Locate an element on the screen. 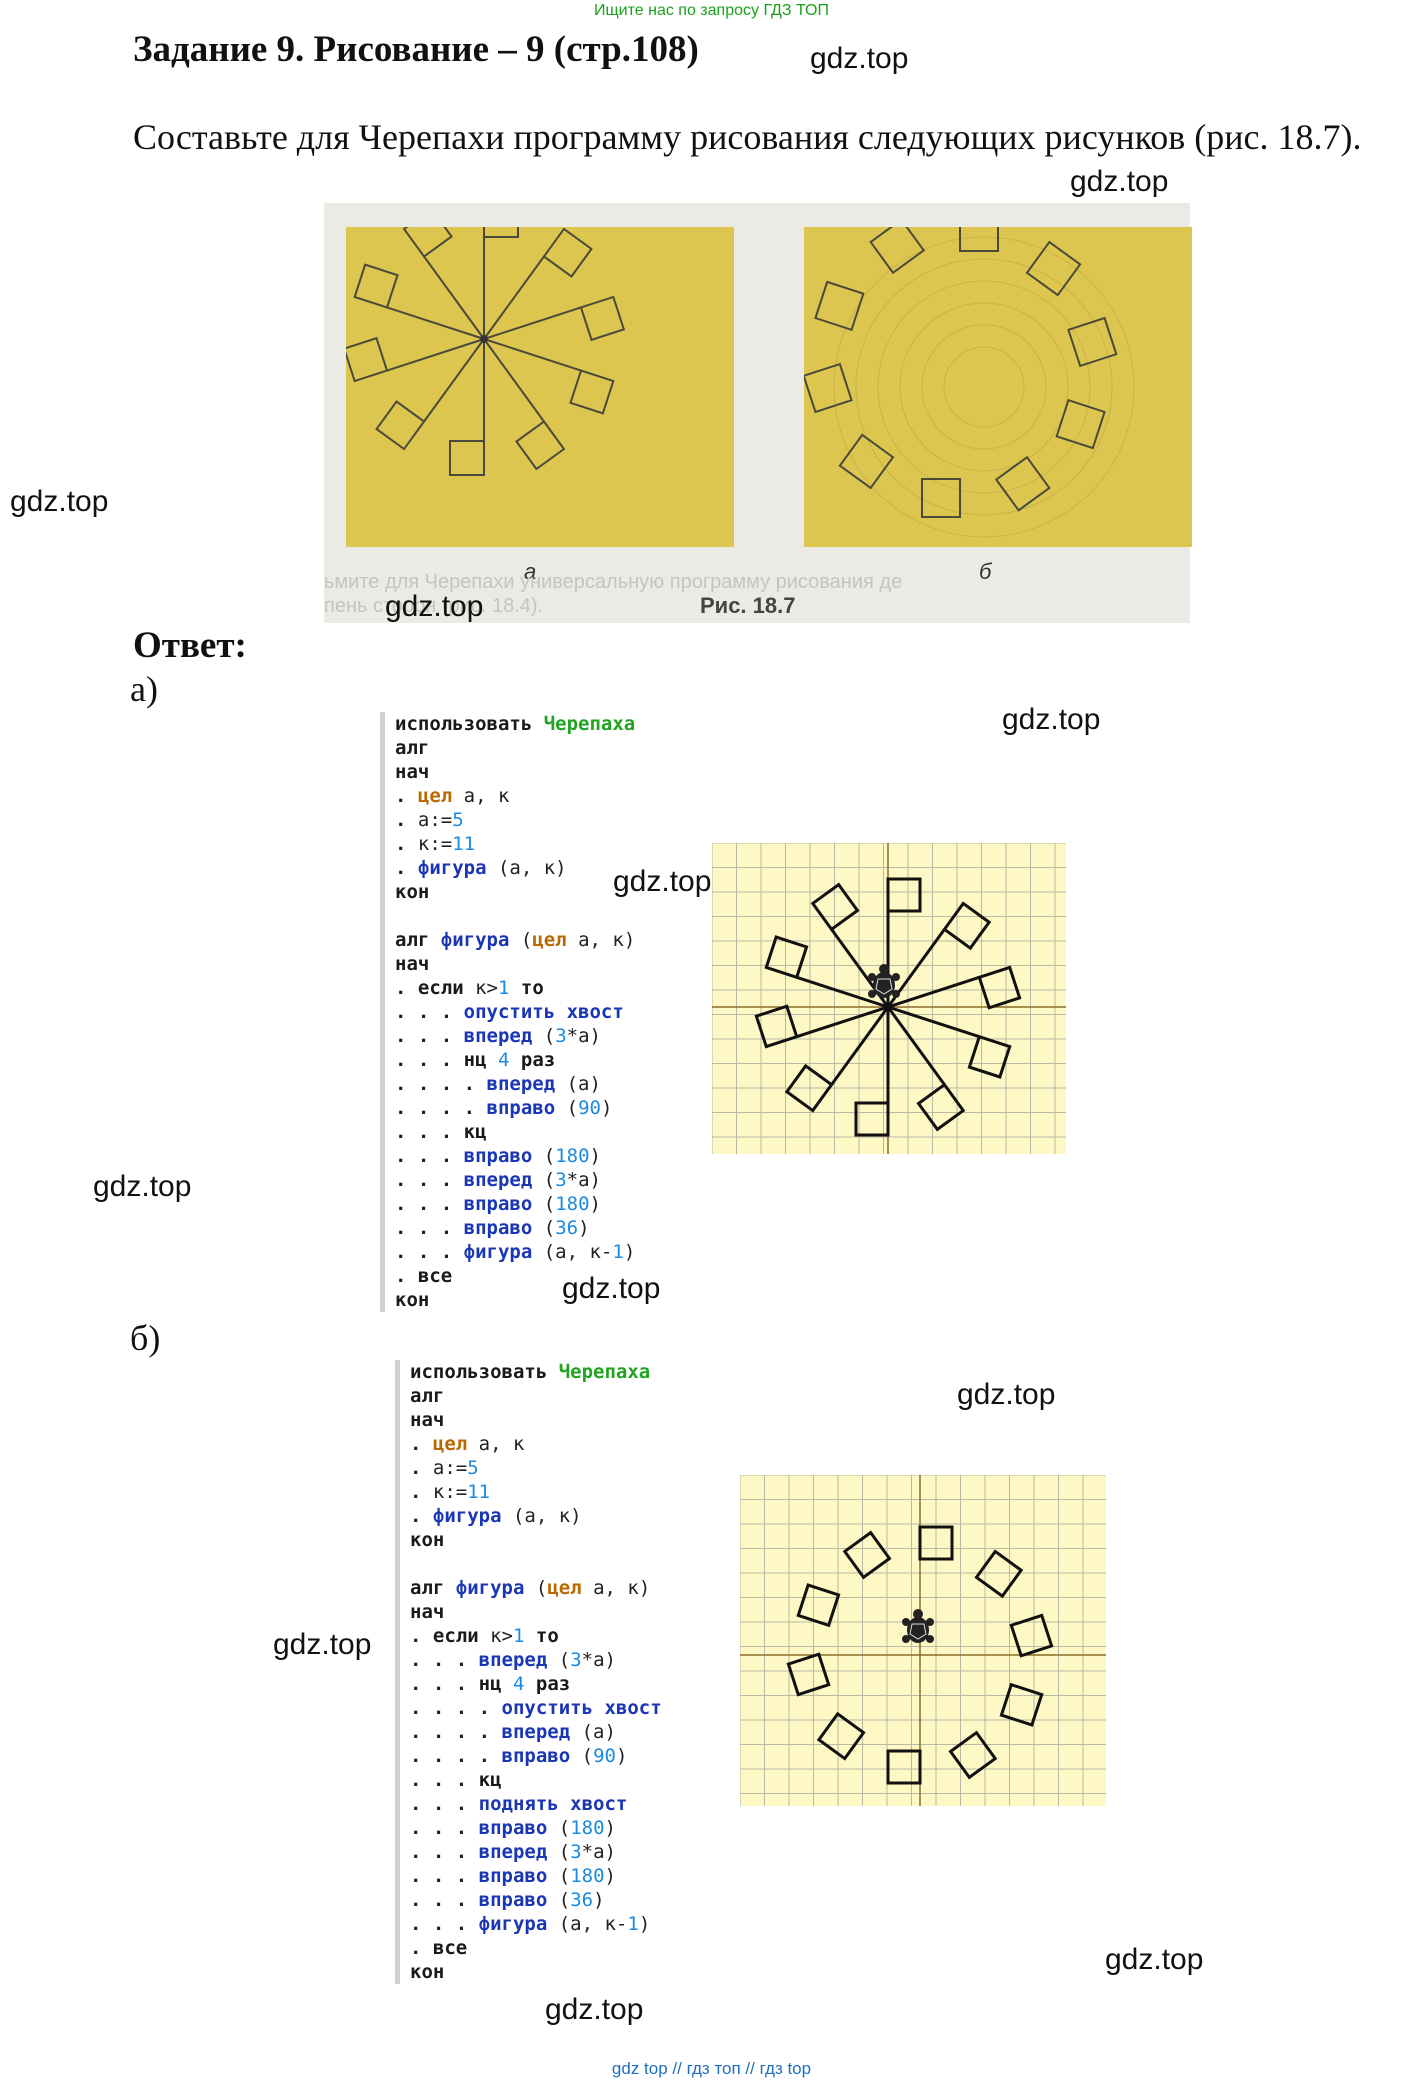 This screenshot has width=1423, height=2085. turtle-head is located at coordinates (918, 1614).